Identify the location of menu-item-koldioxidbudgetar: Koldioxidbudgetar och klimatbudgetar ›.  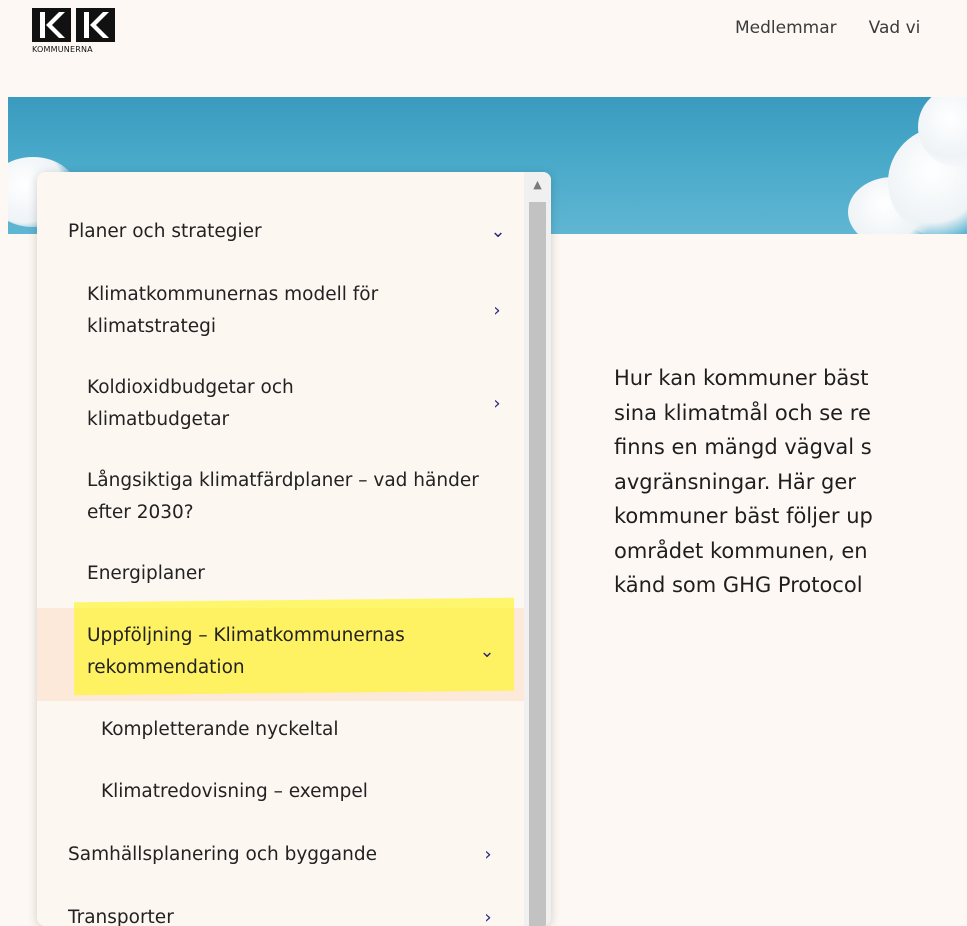
(297, 404).